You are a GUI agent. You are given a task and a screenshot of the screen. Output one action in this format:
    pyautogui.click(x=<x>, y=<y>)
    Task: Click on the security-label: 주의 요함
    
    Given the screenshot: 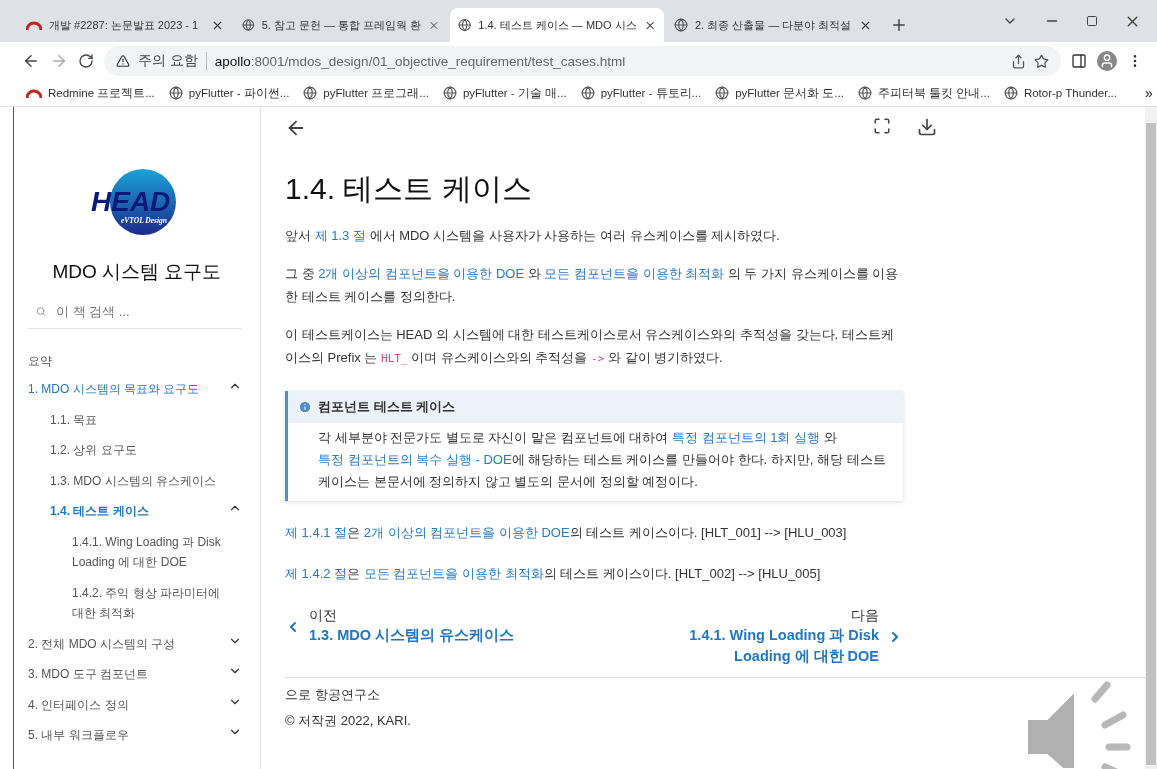 What is the action you would take?
    pyautogui.click(x=172, y=61)
    